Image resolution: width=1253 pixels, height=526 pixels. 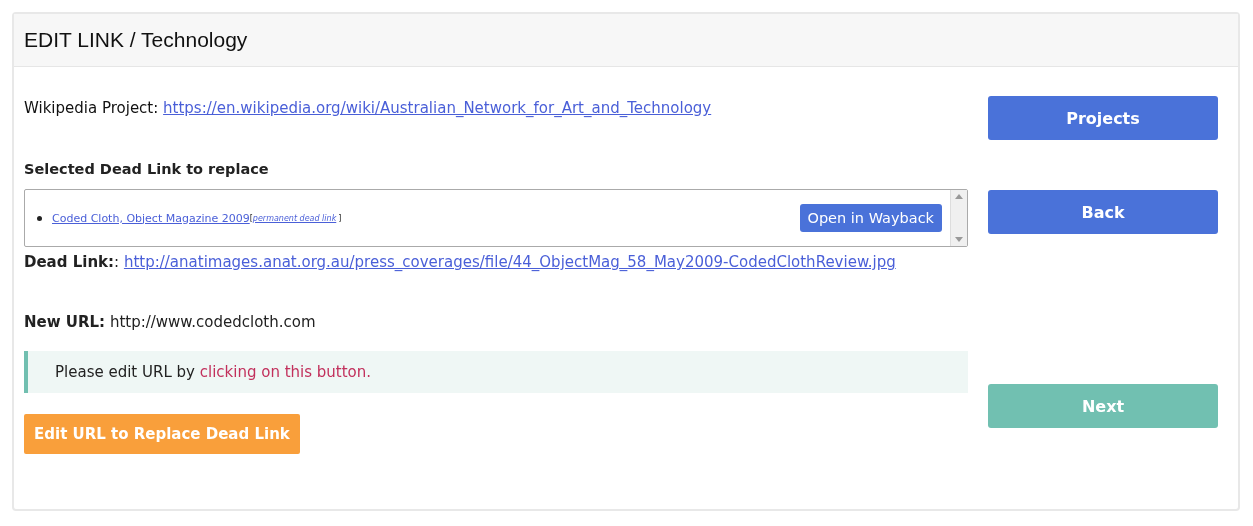 What do you see at coordinates (91, 108) in the screenshot?
I see `project-label: Wikipedia Project:` at bounding box center [91, 108].